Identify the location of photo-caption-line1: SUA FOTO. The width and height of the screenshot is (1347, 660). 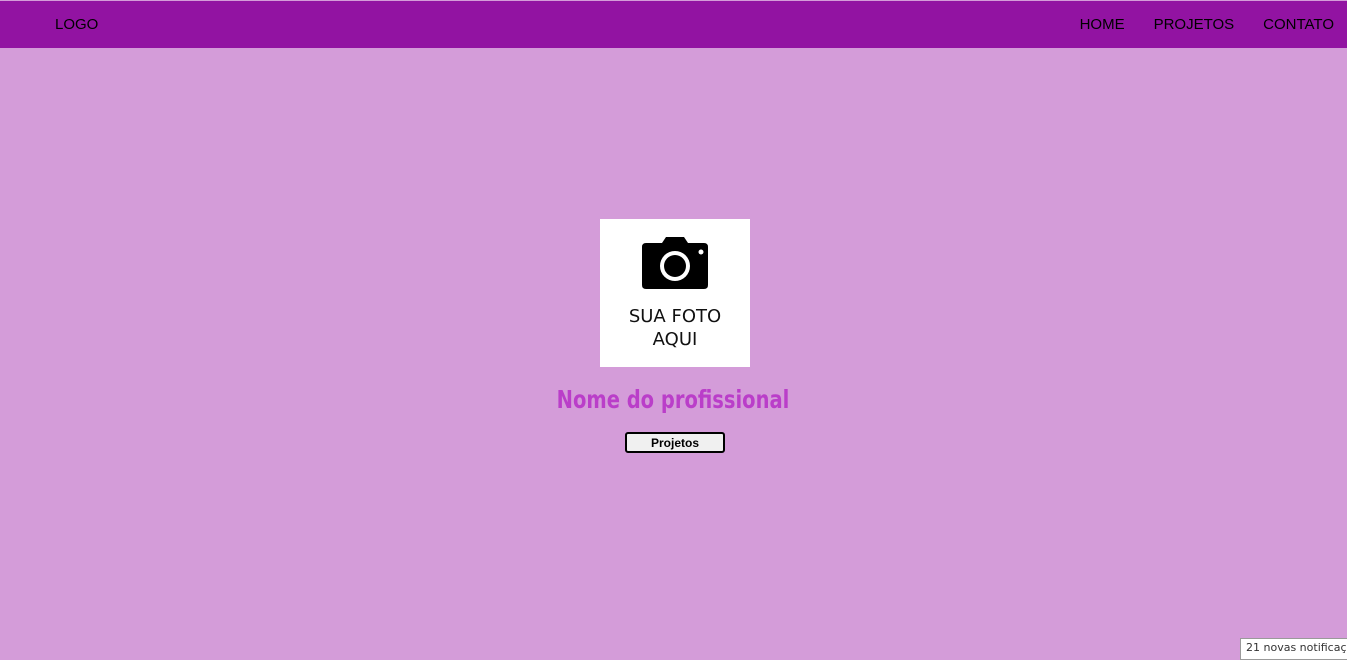
(675, 316).